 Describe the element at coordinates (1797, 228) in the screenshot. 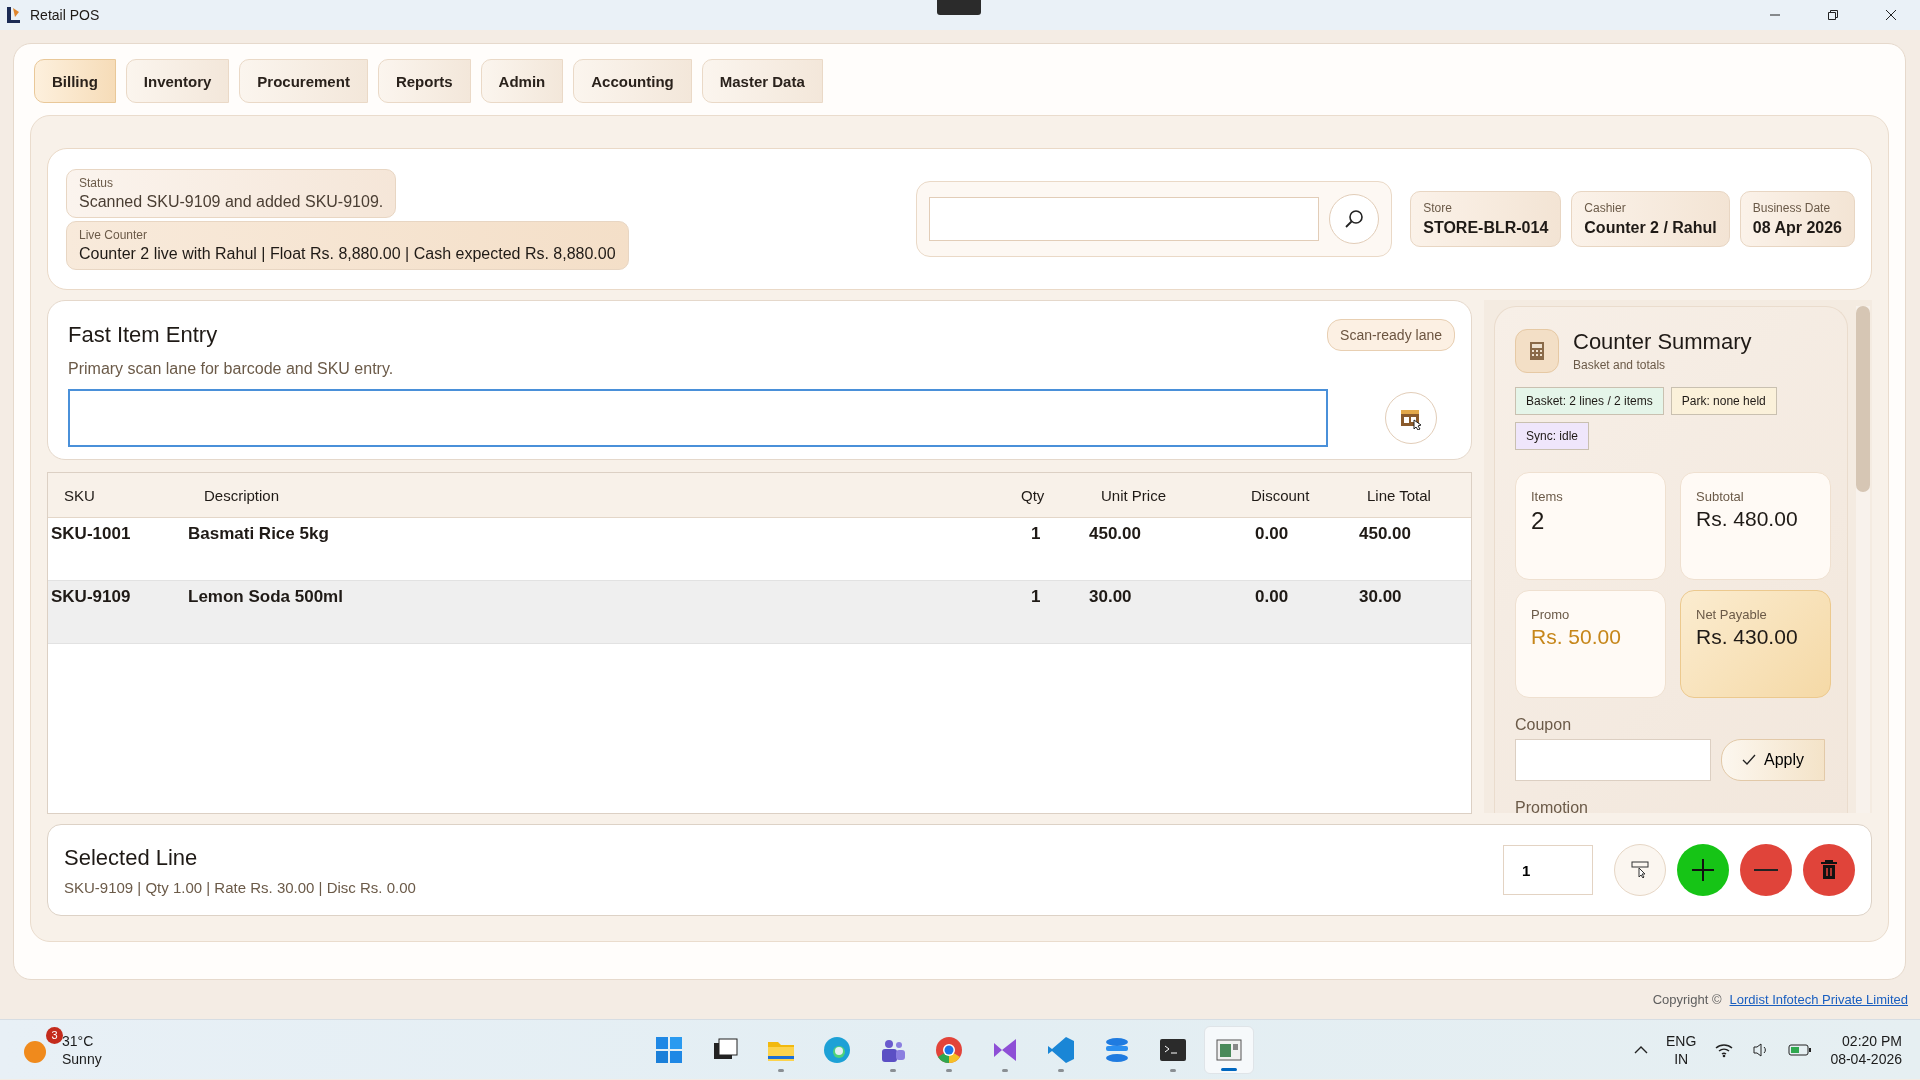

I see `chip-value: 08 Apr 2026` at that location.